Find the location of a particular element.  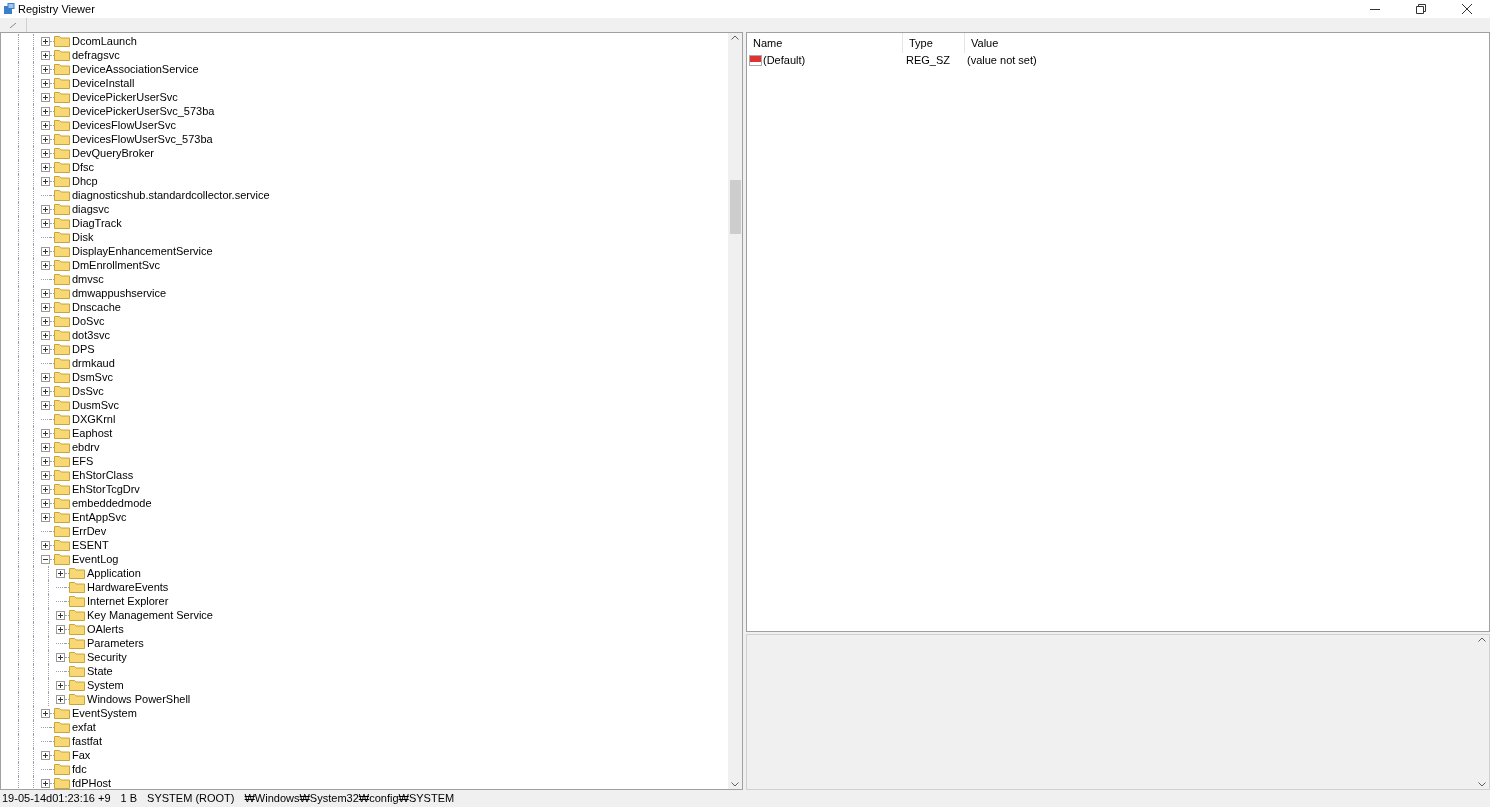

tree-item: DPS is located at coordinates (83, 349).